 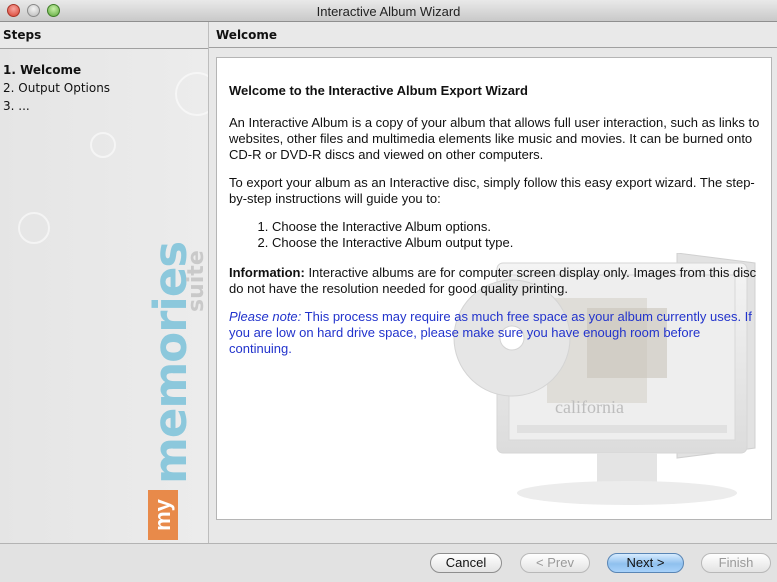 What do you see at coordinates (104, 35) in the screenshot?
I see `steps-header: Steps` at bounding box center [104, 35].